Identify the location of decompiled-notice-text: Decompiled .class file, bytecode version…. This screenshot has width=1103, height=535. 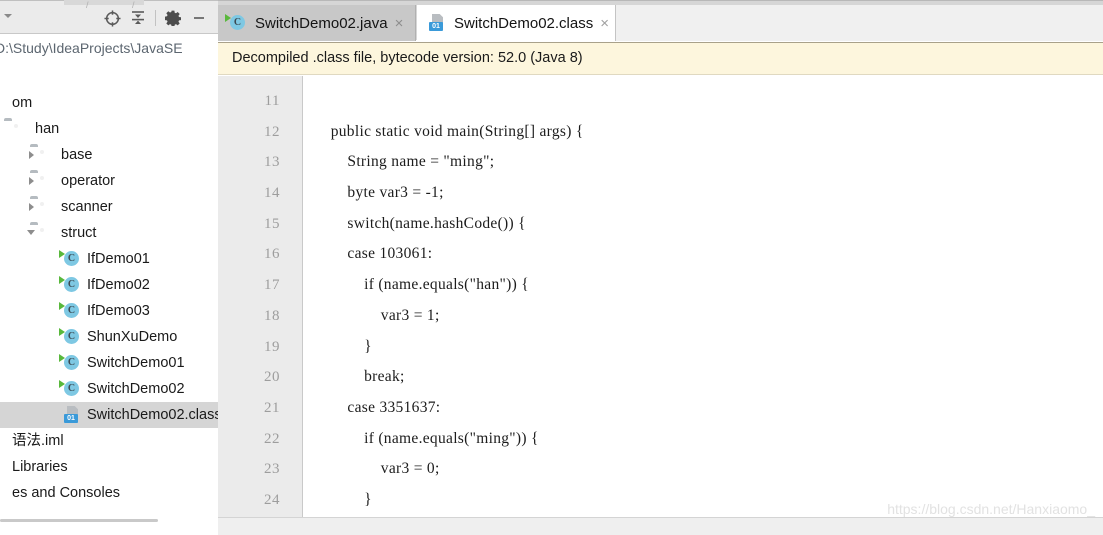
(407, 58).